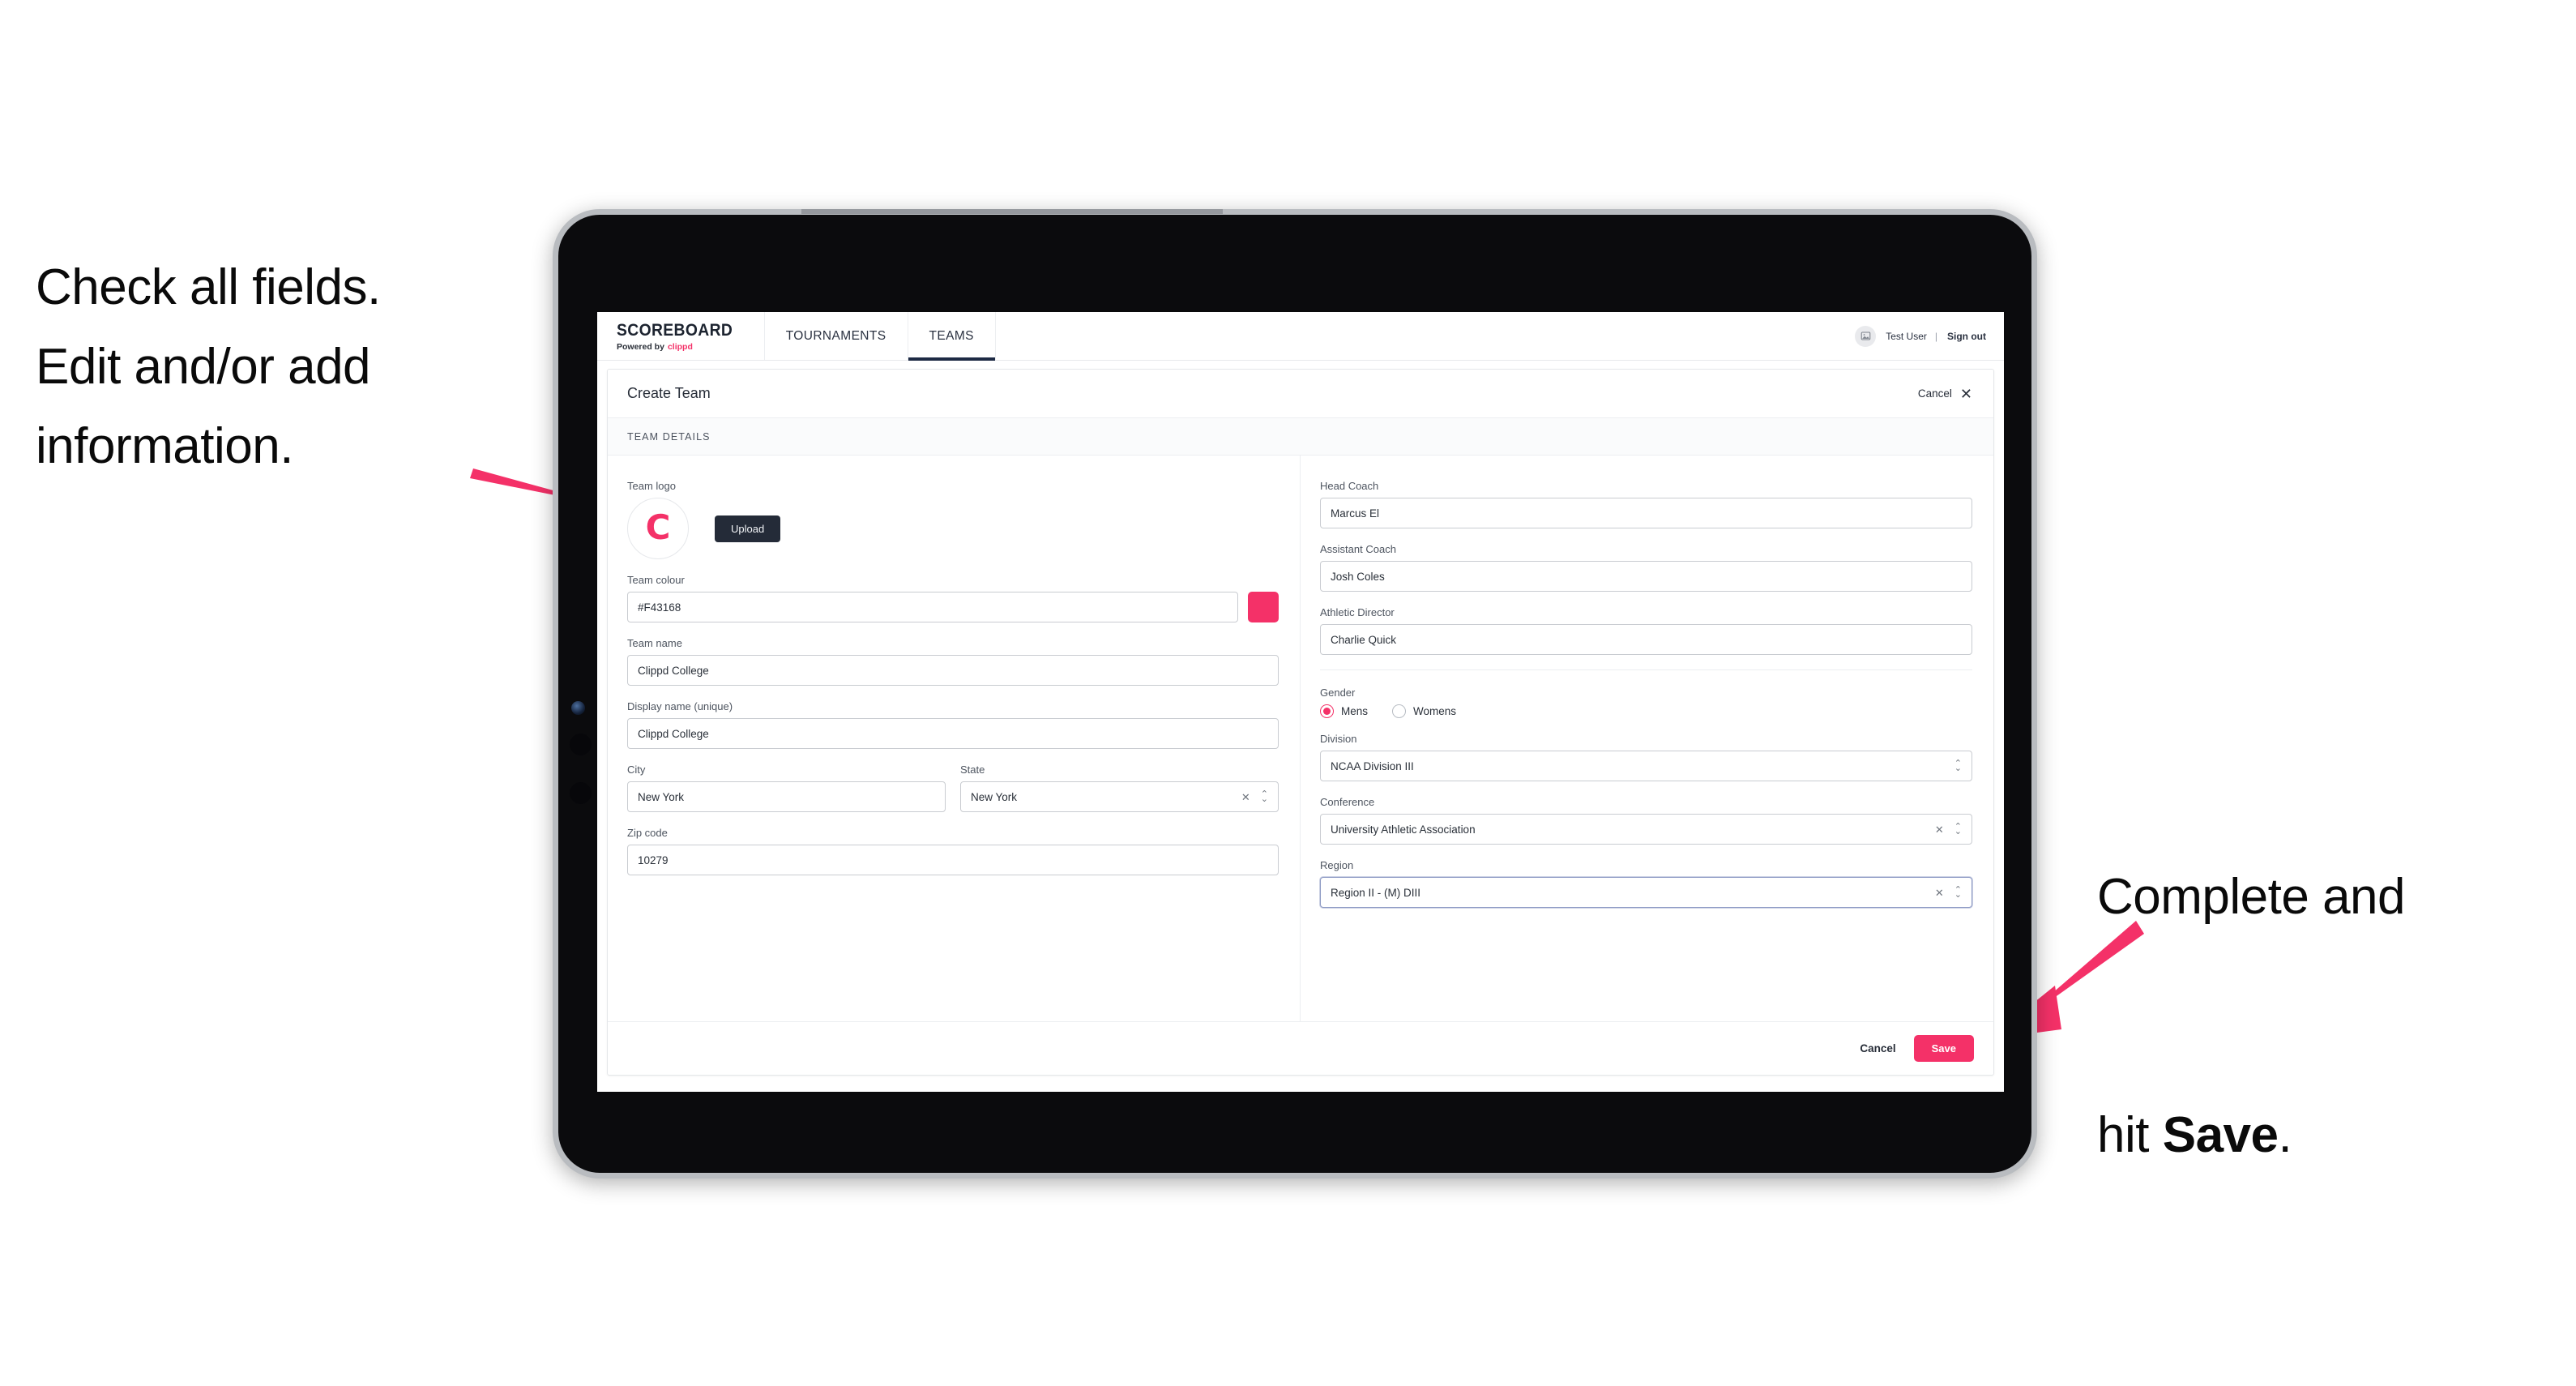 This screenshot has width=2576, height=1386. I want to click on field-athletic-director: Athletic Director Charlie Quick, so click(1646, 630).